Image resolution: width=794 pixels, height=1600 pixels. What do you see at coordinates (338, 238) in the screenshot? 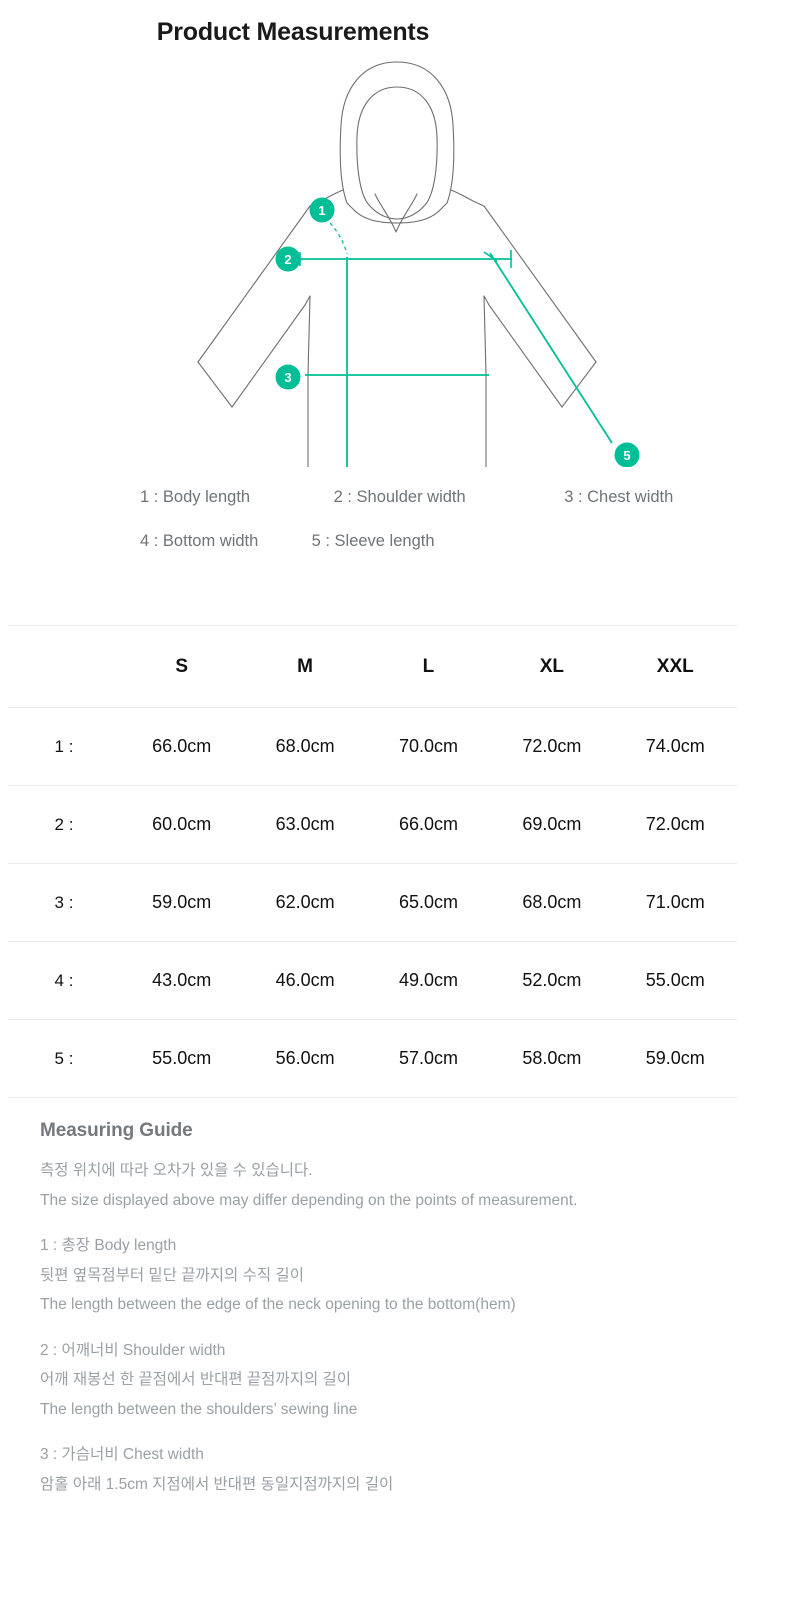
I see `body-length-leader-line` at bounding box center [338, 238].